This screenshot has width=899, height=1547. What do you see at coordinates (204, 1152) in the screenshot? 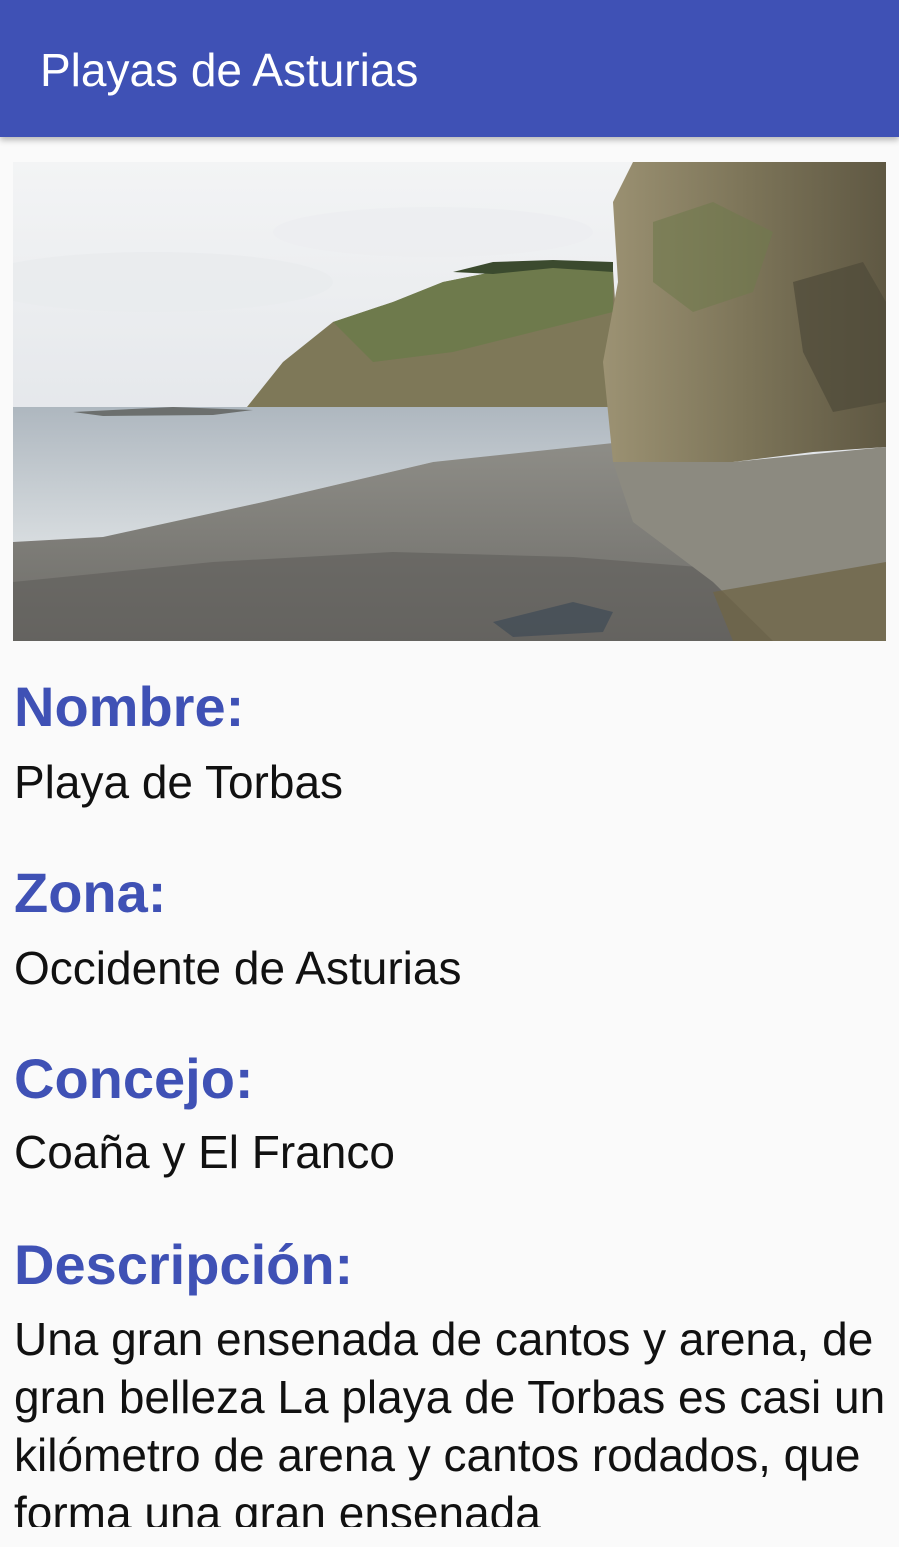
I see `field-value-concejo: Coaña y El Franco` at bounding box center [204, 1152].